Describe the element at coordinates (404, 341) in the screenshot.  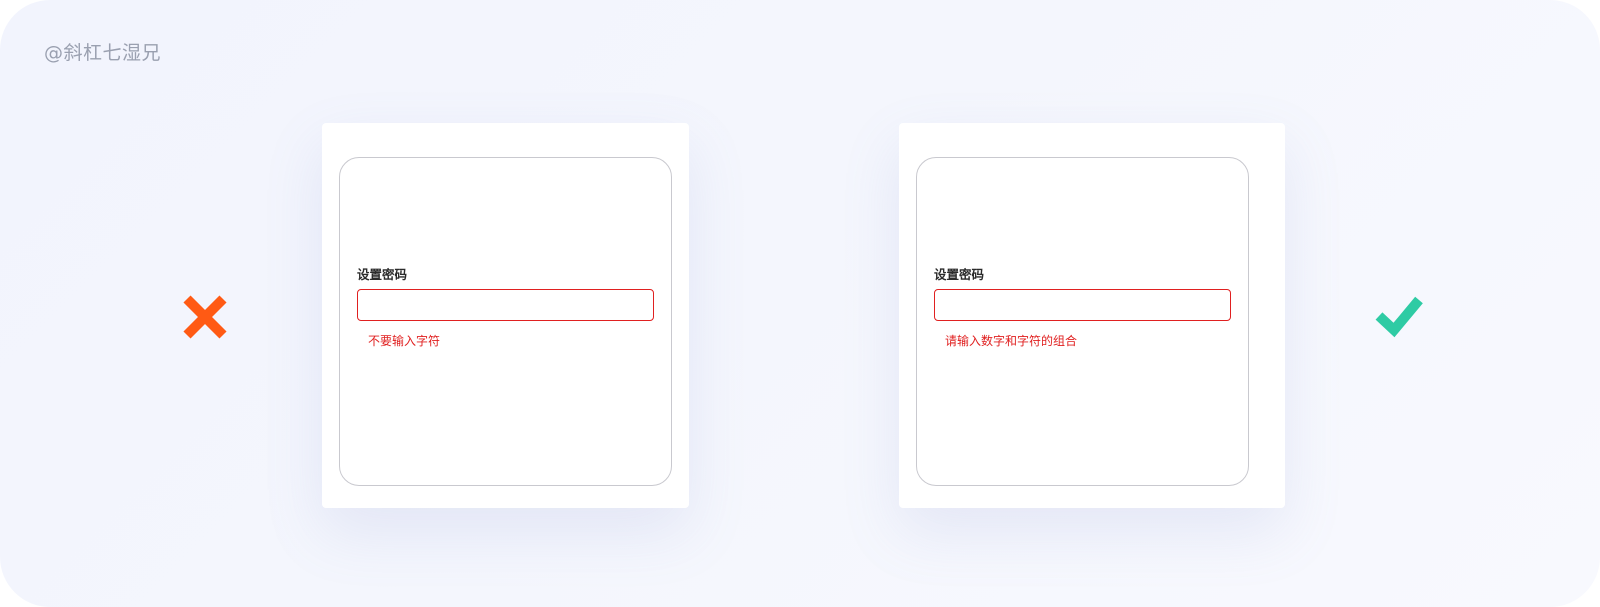
I see `error-message: 不要输入字符` at that location.